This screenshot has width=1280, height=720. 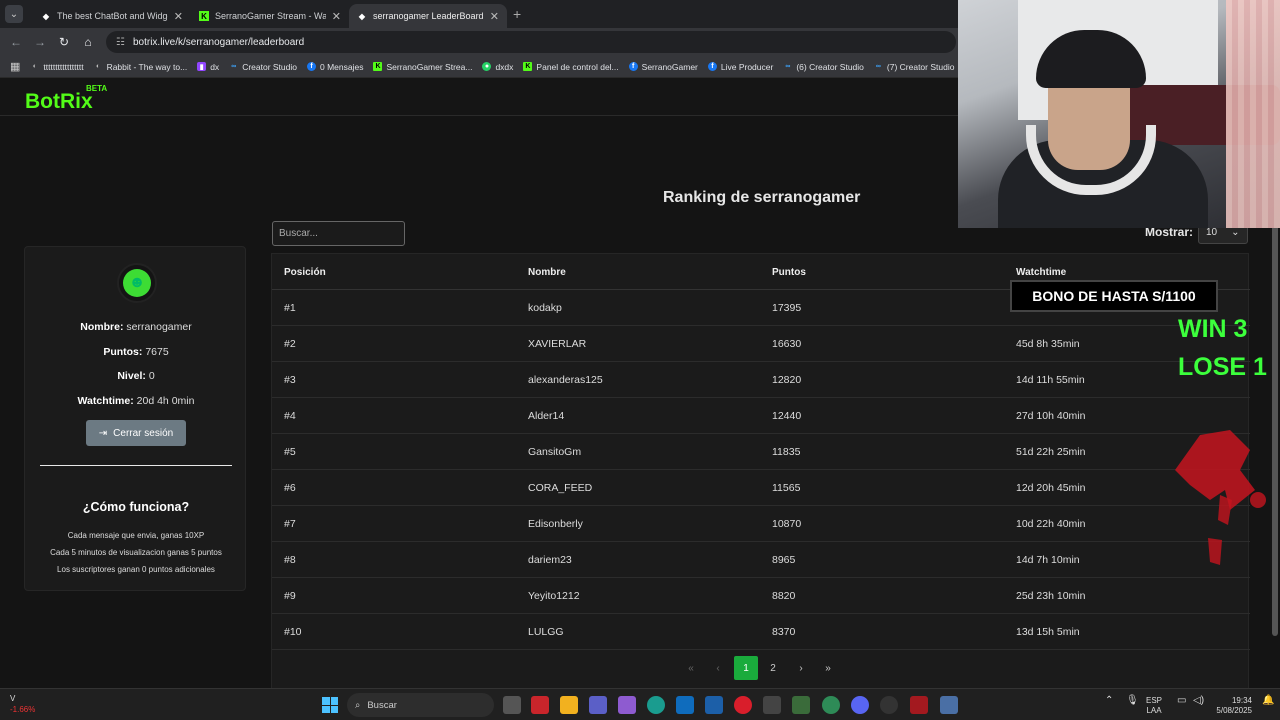 What do you see at coordinates (338, 233) in the screenshot?
I see `search-input` at bounding box center [338, 233].